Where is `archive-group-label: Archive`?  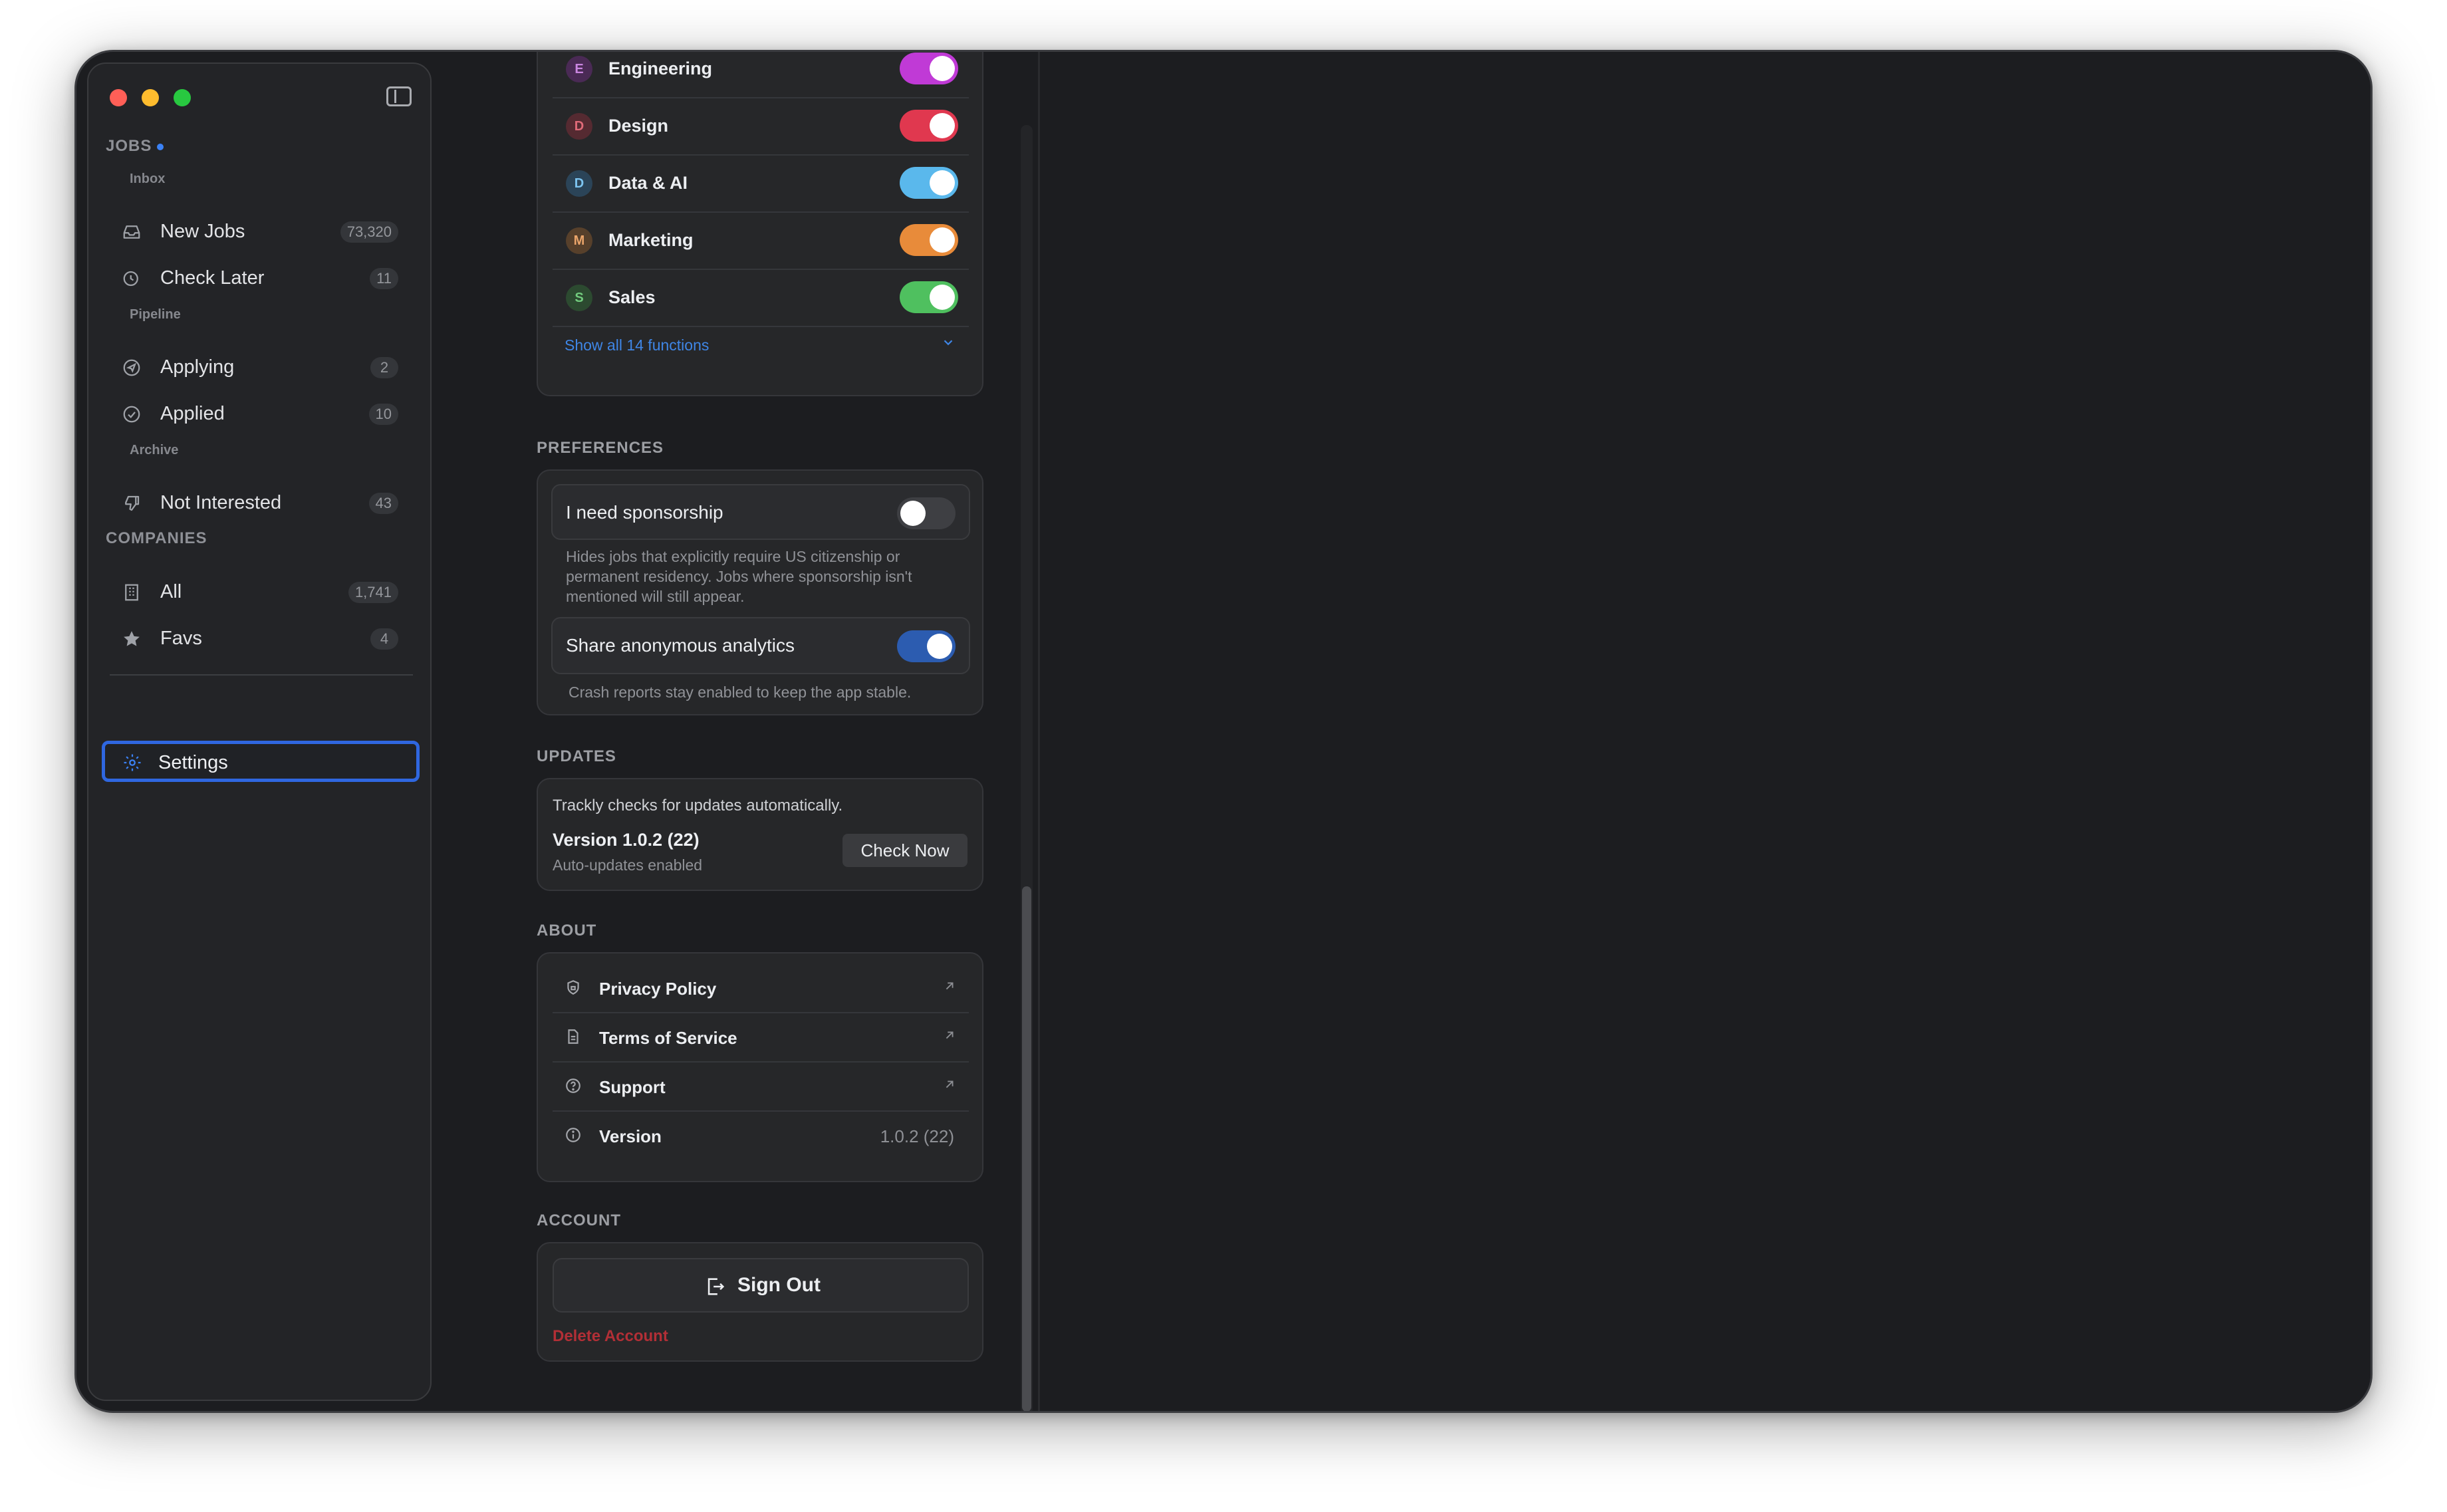
archive-group-label: Archive is located at coordinates (154, 450).